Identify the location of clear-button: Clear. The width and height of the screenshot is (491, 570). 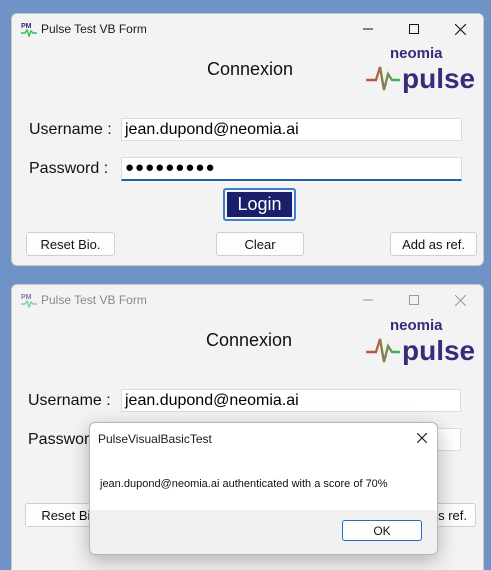
(260, 244).